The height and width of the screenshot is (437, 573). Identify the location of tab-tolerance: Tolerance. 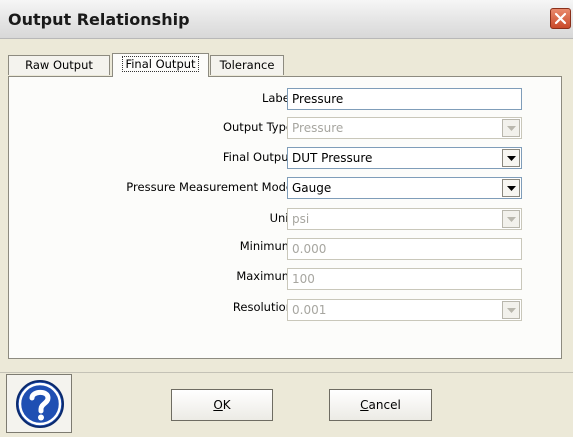
(247, 65).